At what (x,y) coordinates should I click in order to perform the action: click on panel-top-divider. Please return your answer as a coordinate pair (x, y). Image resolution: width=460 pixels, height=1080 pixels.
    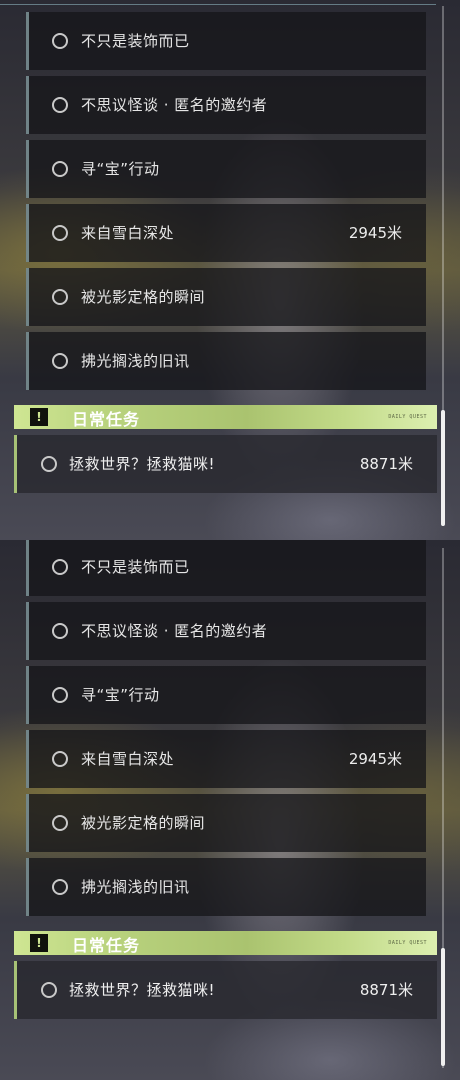
    Looking at the image, I should click on (218, 4).